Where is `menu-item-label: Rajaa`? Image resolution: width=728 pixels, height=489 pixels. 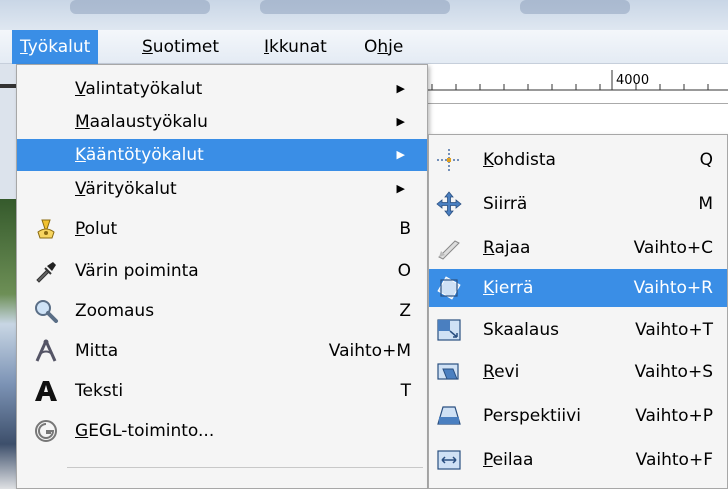 menu-item-label: Rajaa is located at coordinates (507, 248).